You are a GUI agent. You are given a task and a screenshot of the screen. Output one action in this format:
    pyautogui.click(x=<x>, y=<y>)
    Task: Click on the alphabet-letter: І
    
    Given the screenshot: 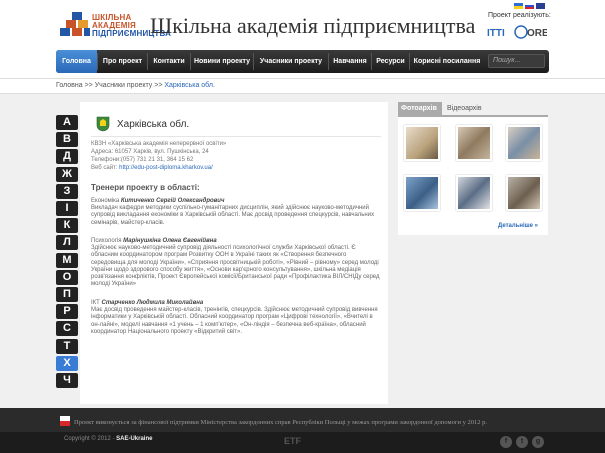 What is the action you would take?
    pyautogui.click(x=67, y=208)
    